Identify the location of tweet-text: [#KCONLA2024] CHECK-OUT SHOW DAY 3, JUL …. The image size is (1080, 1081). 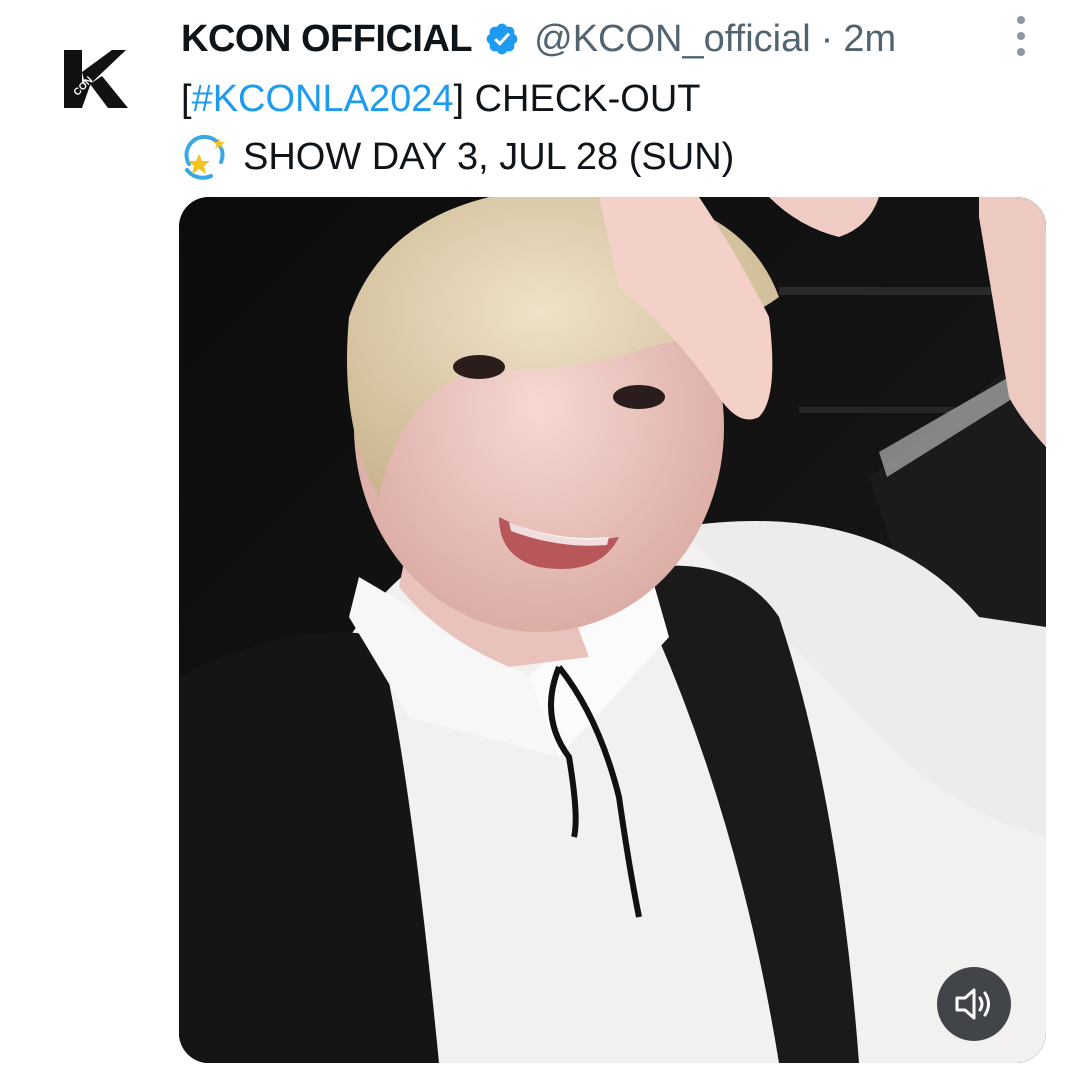
(457, 128).